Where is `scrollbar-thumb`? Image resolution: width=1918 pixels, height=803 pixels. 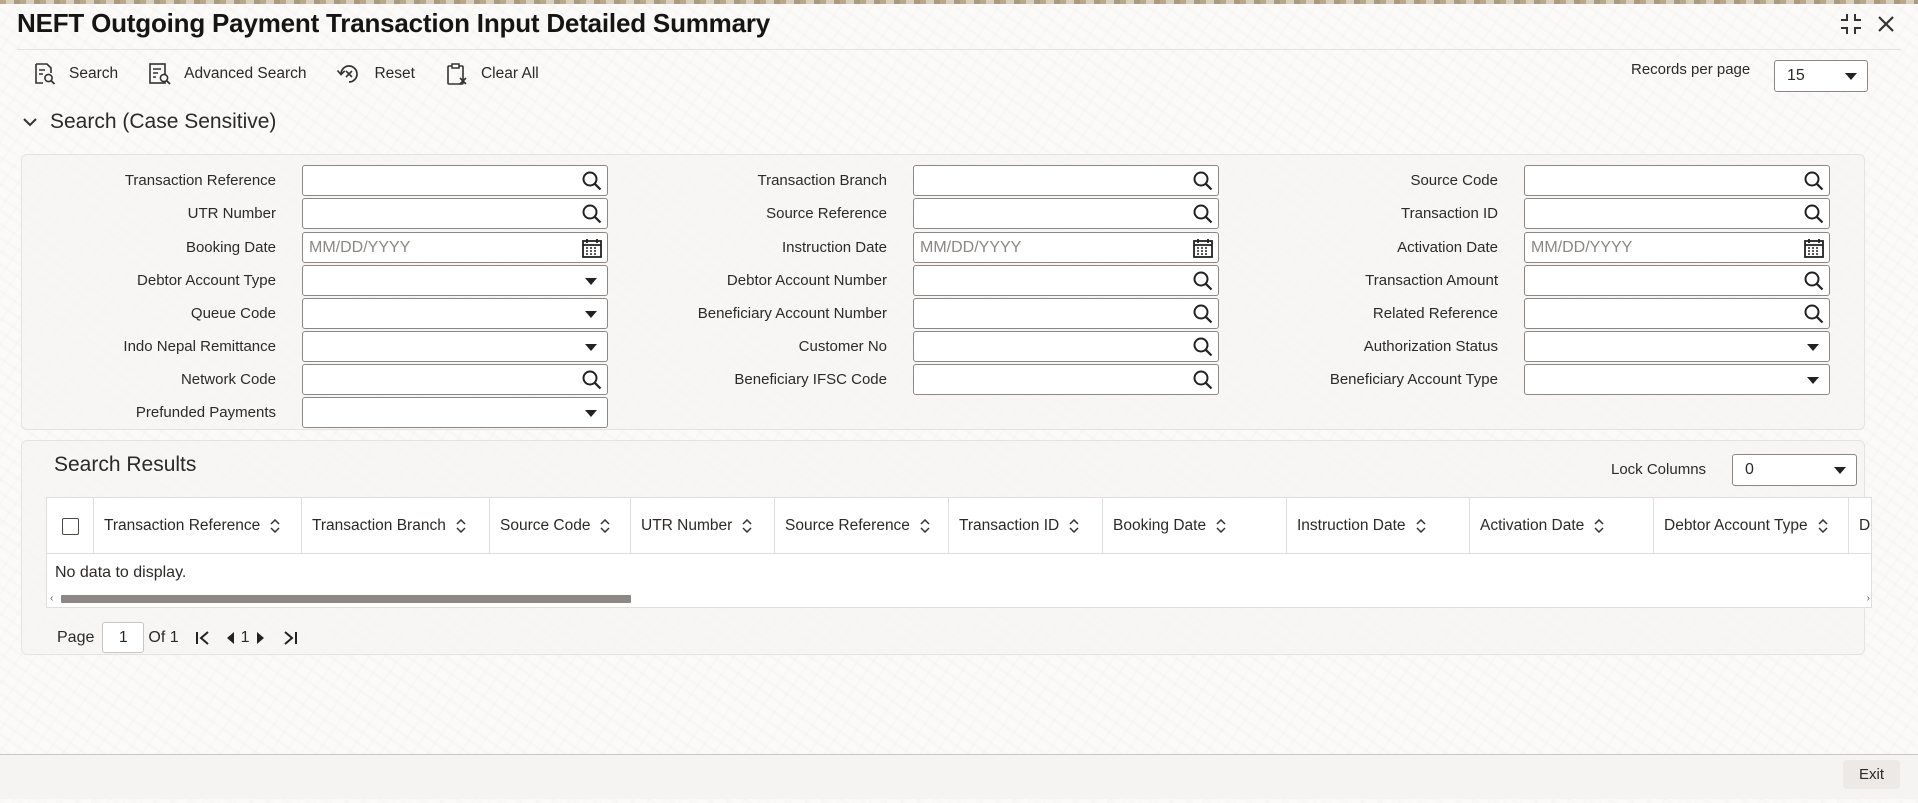 scrollbar-thumb is located at coordinates (346, 599).